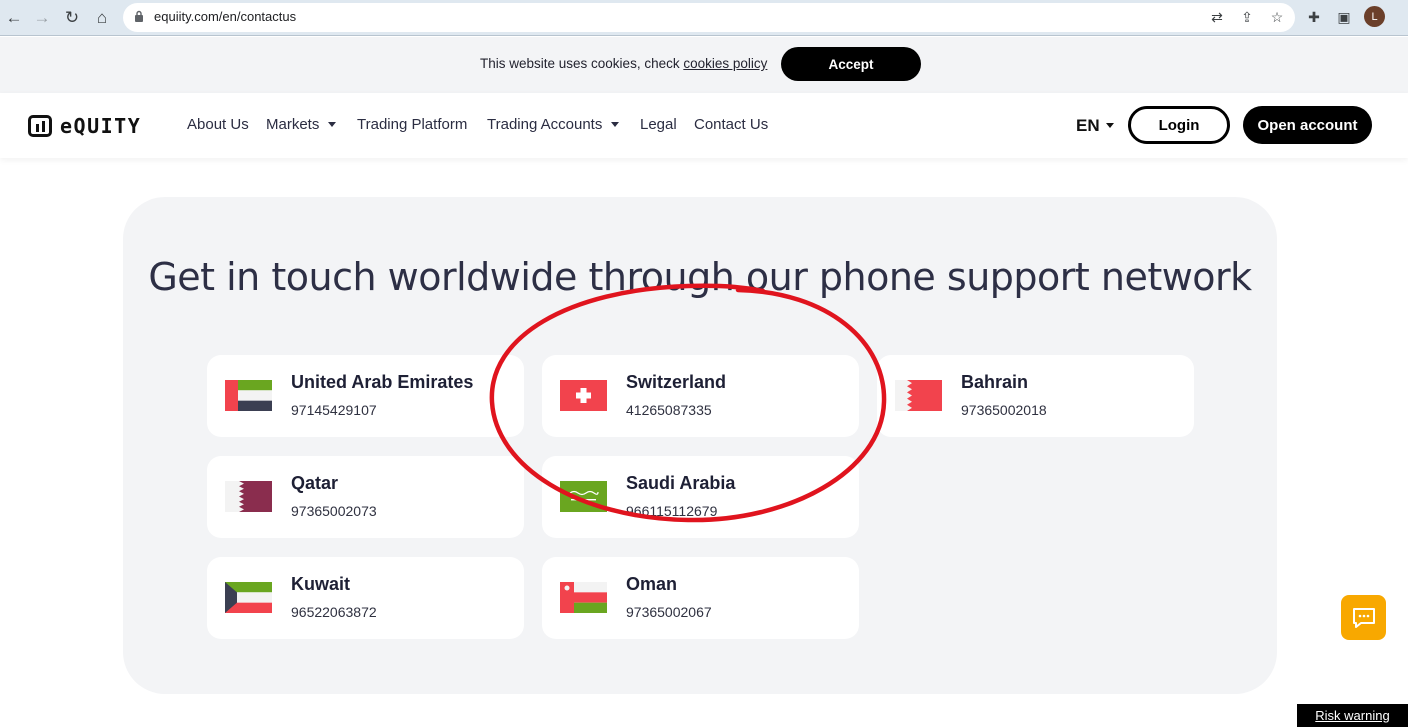 Image resolution: width=1408 pixels, height=727 pixels. I want to click on uae-flag-icon, so click(248, 395).